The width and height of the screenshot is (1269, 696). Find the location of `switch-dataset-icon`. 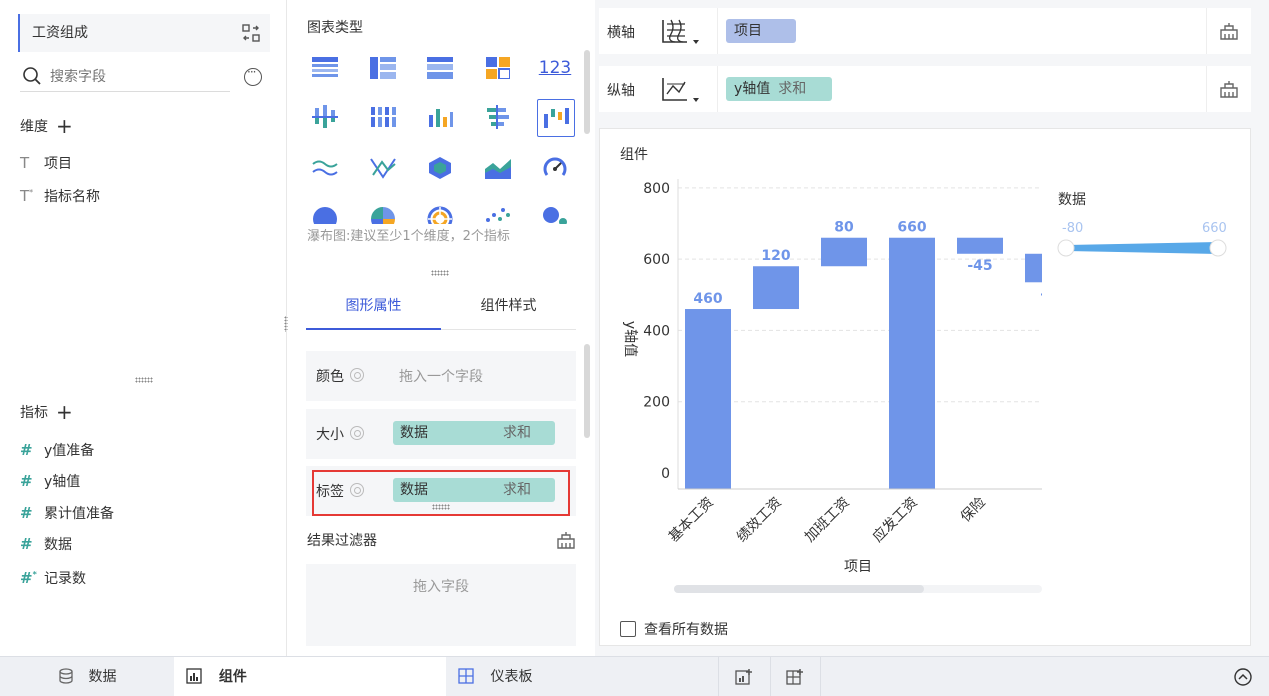

switch-dataset-icon is located at coordinates (251, 33).